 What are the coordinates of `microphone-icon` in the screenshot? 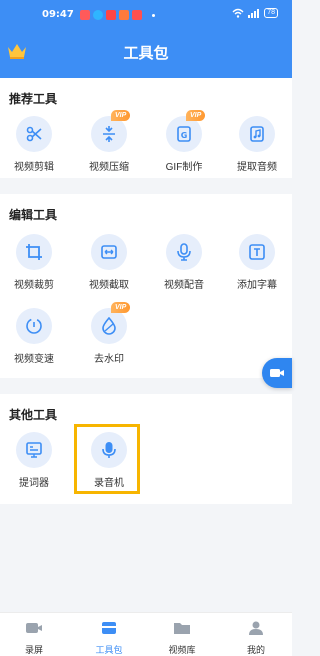 It's located at (184, 252).